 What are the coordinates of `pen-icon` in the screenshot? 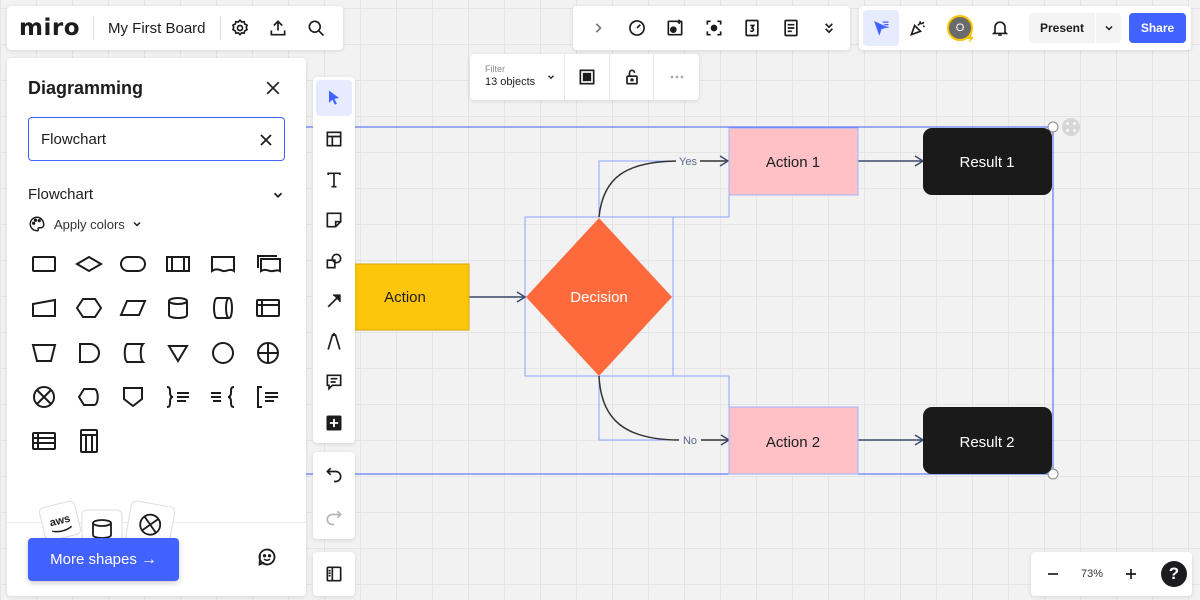 It's located at (334, 342).